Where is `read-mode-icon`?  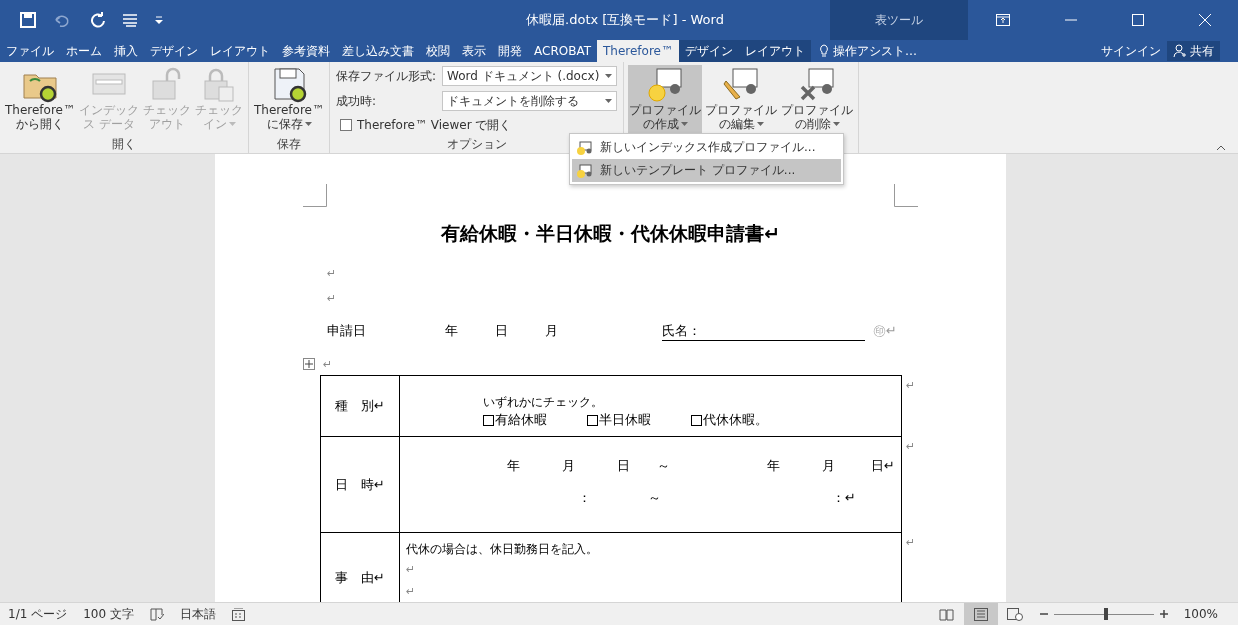 read-mode-icon is located at coordinates (946, 614).